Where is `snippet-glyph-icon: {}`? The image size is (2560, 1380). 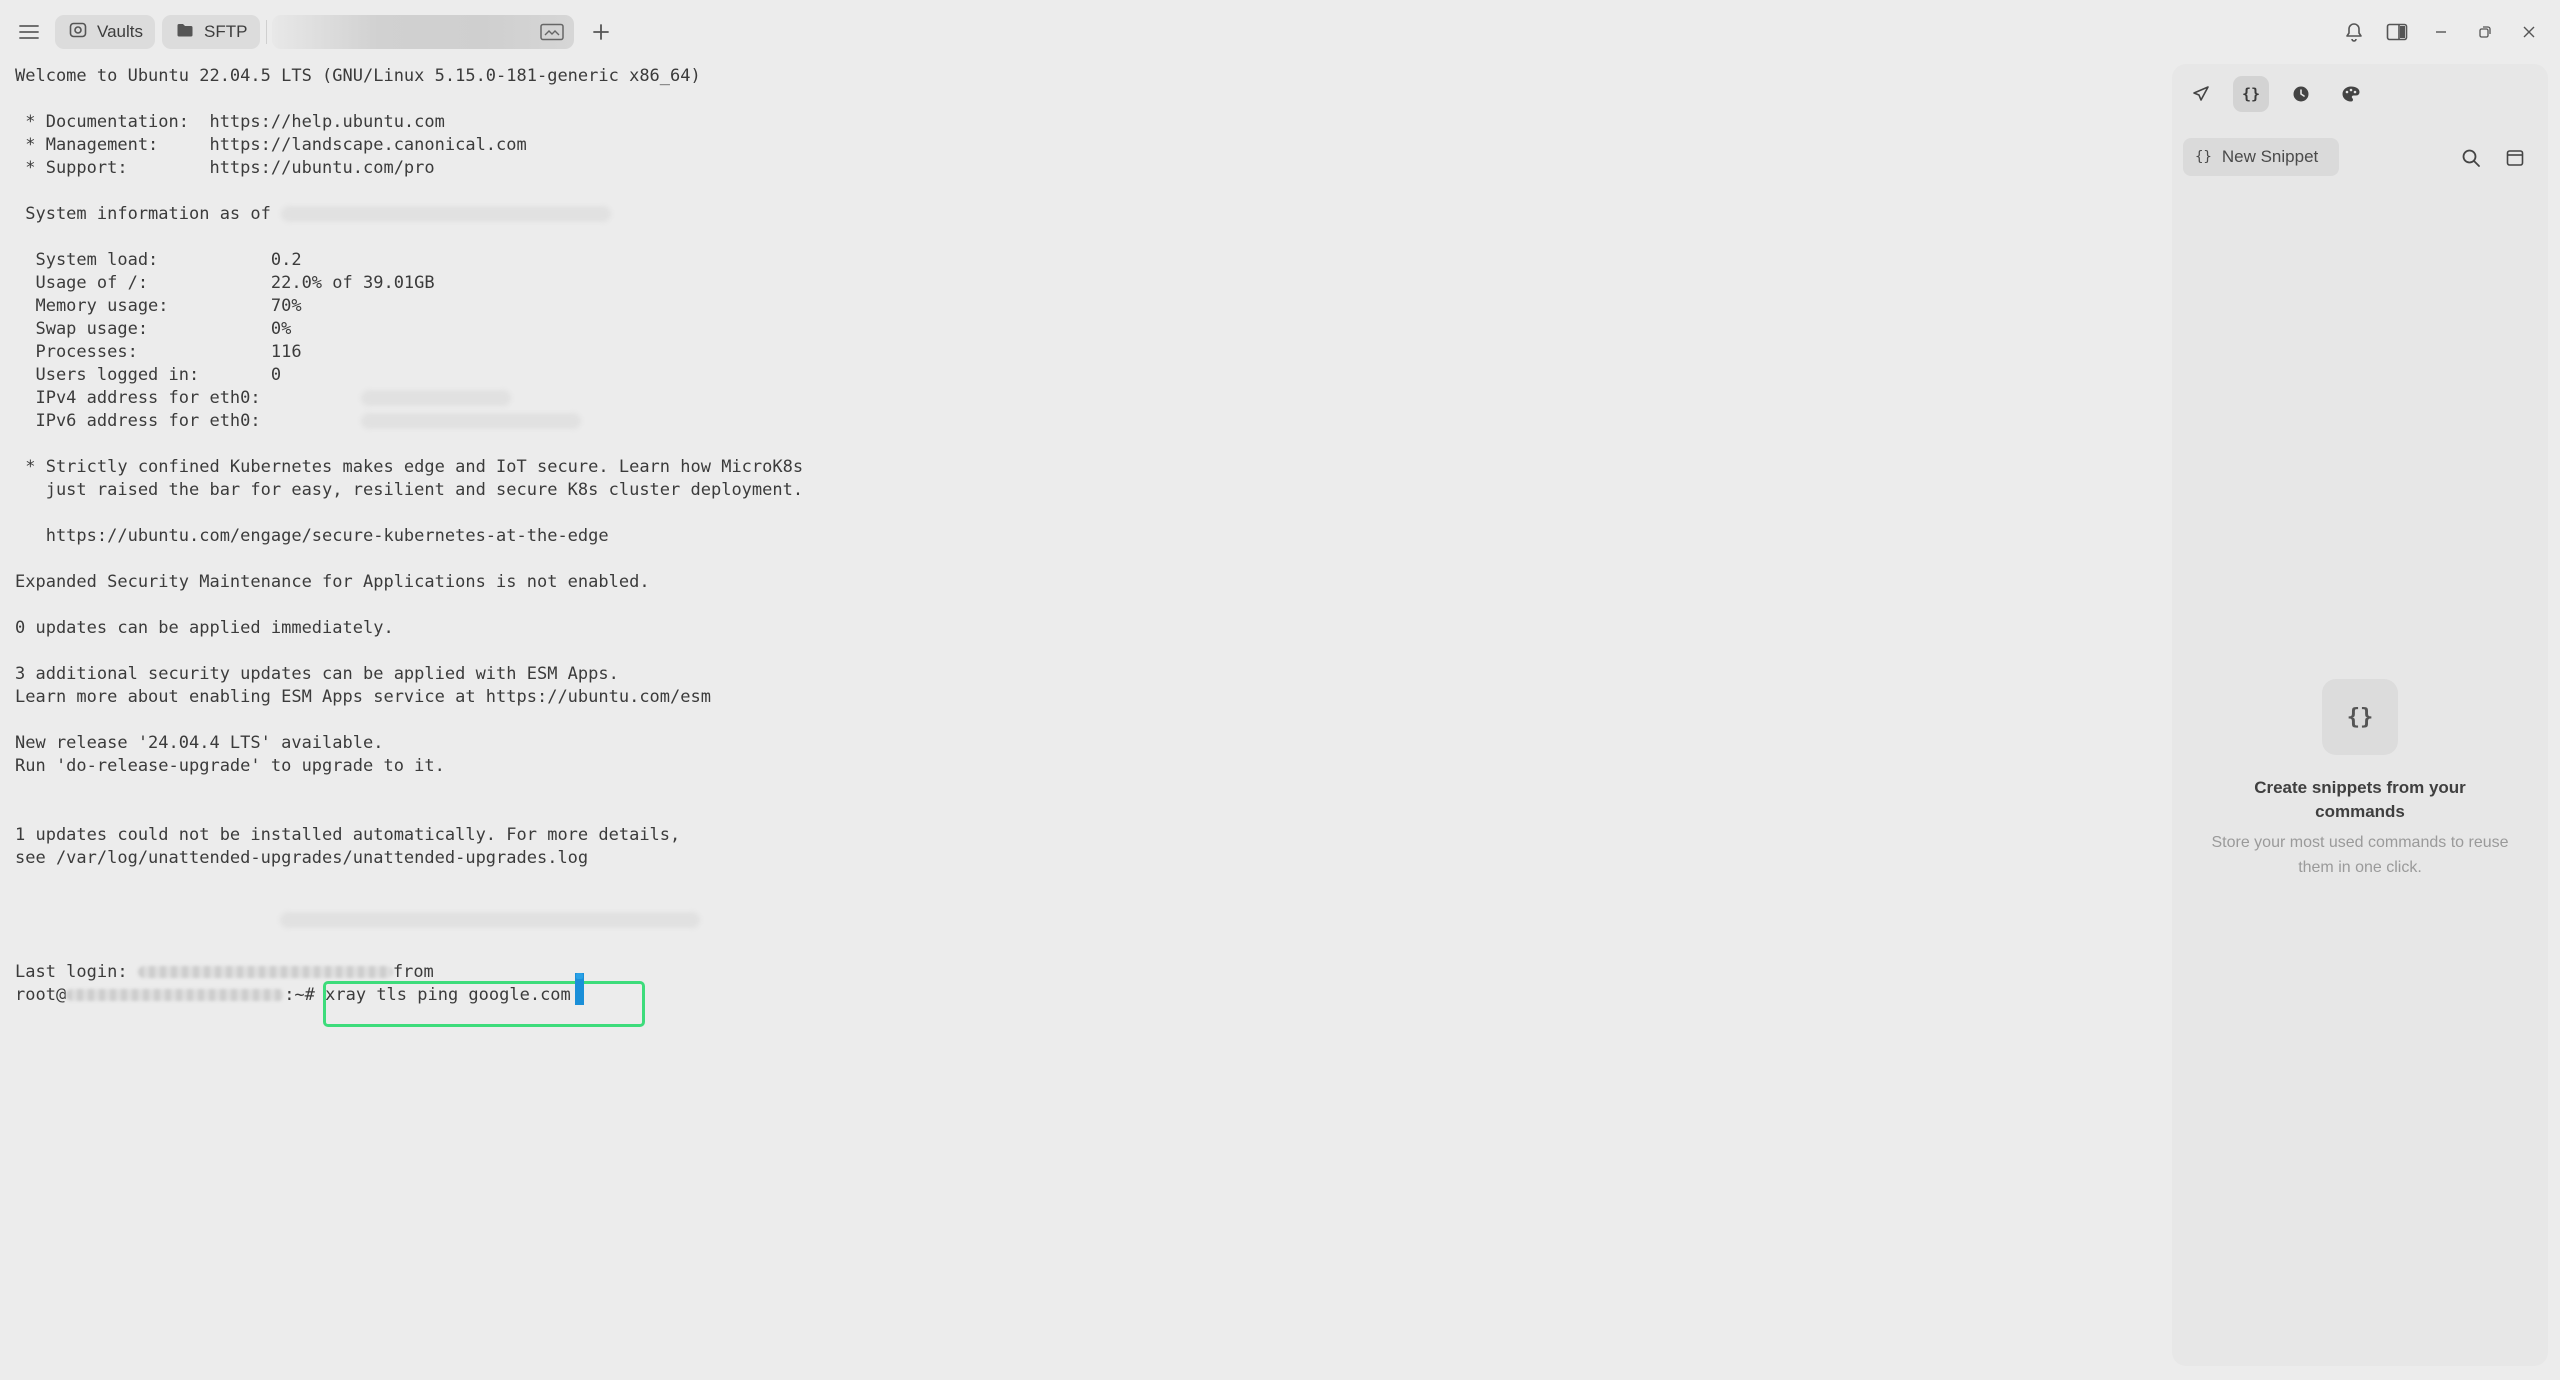 snippet-glyph-icon: {} is located at coordinates (2203, 157).